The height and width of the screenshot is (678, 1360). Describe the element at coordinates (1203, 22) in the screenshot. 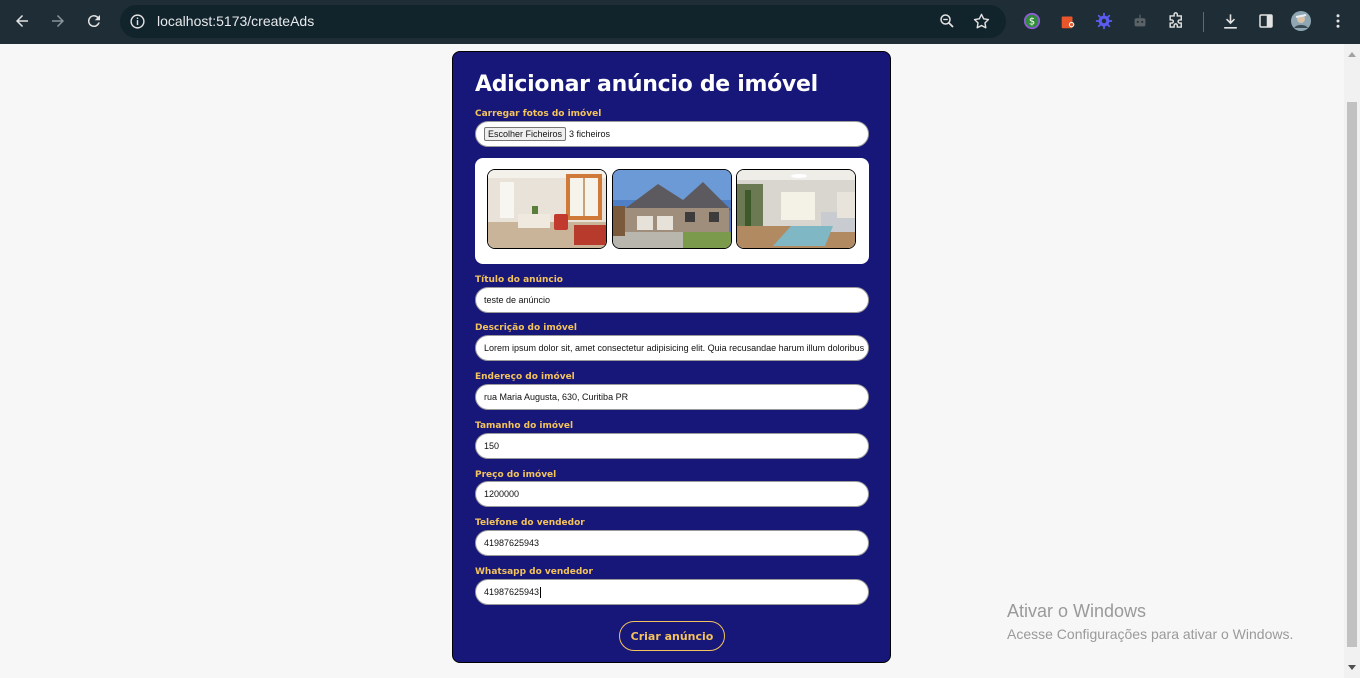

I see `toolbar-separator` at that location.